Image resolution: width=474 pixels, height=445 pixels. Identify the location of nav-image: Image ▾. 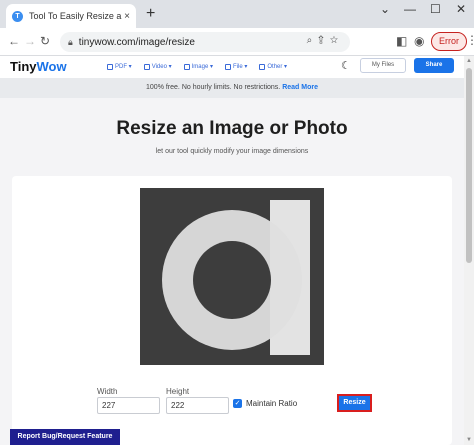
(198, 67).